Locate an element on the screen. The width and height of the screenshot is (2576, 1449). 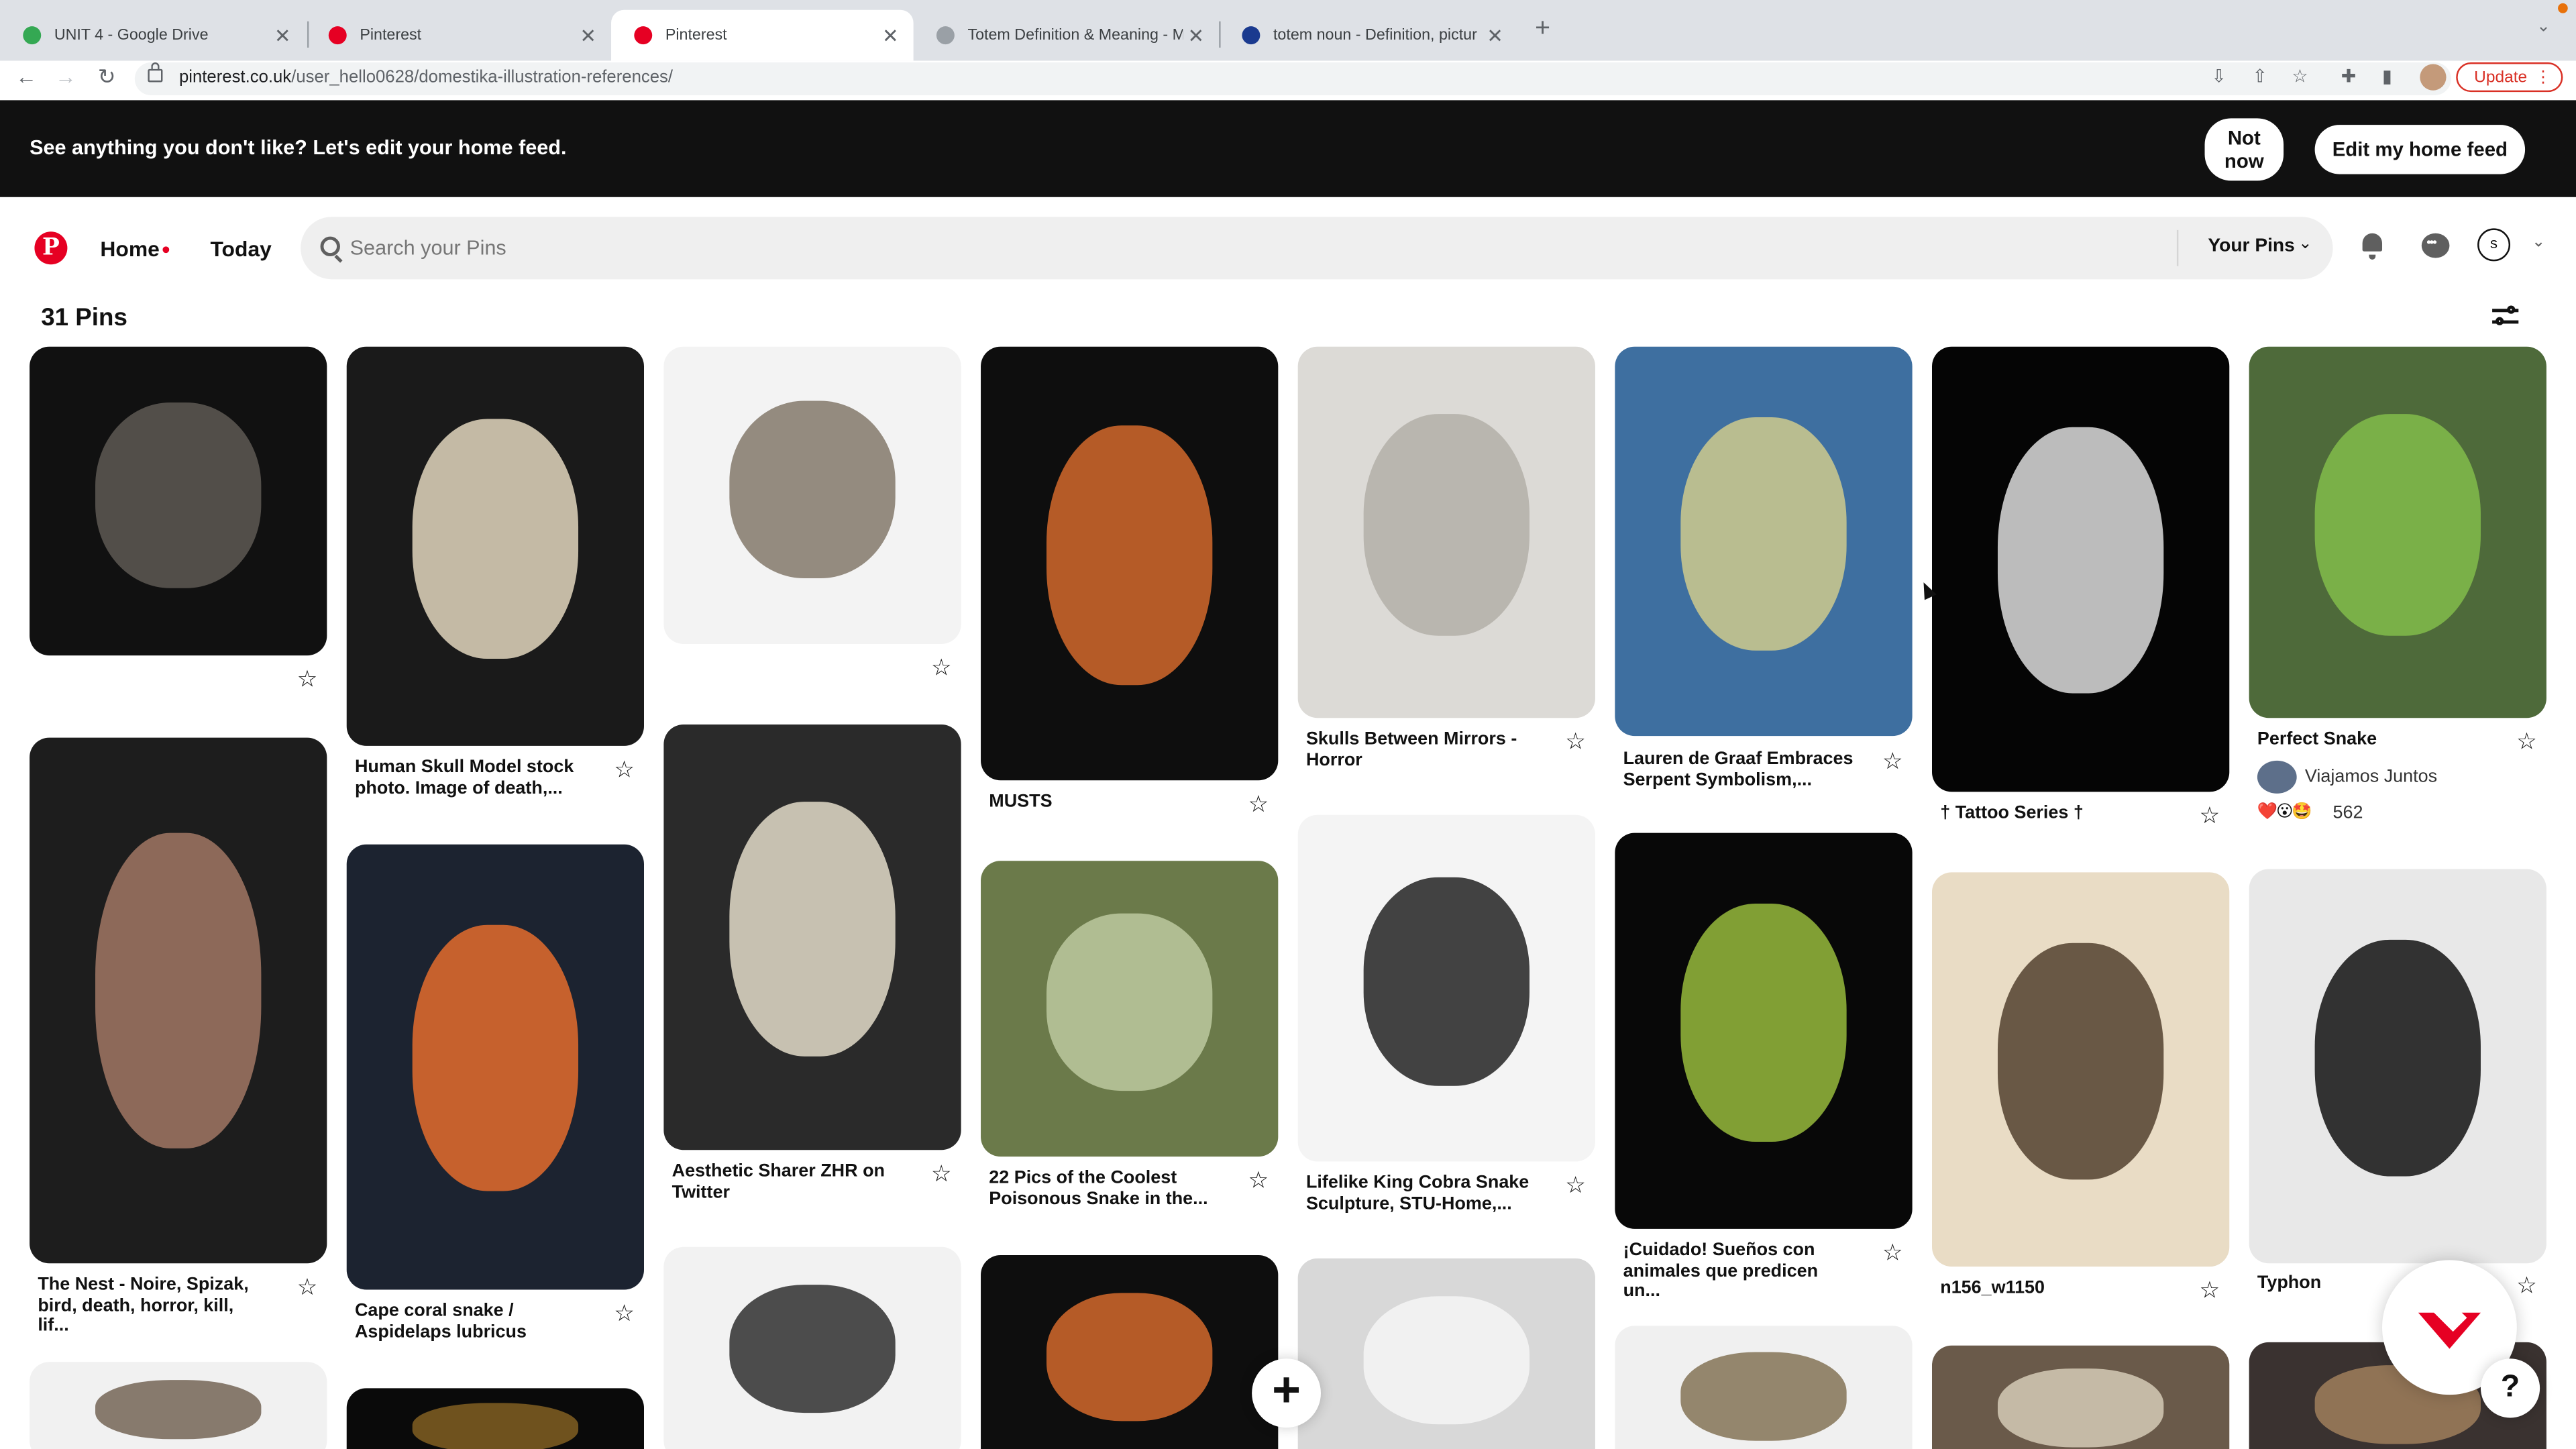
notifications-bell-icon is located at coordinates (2372, 246).